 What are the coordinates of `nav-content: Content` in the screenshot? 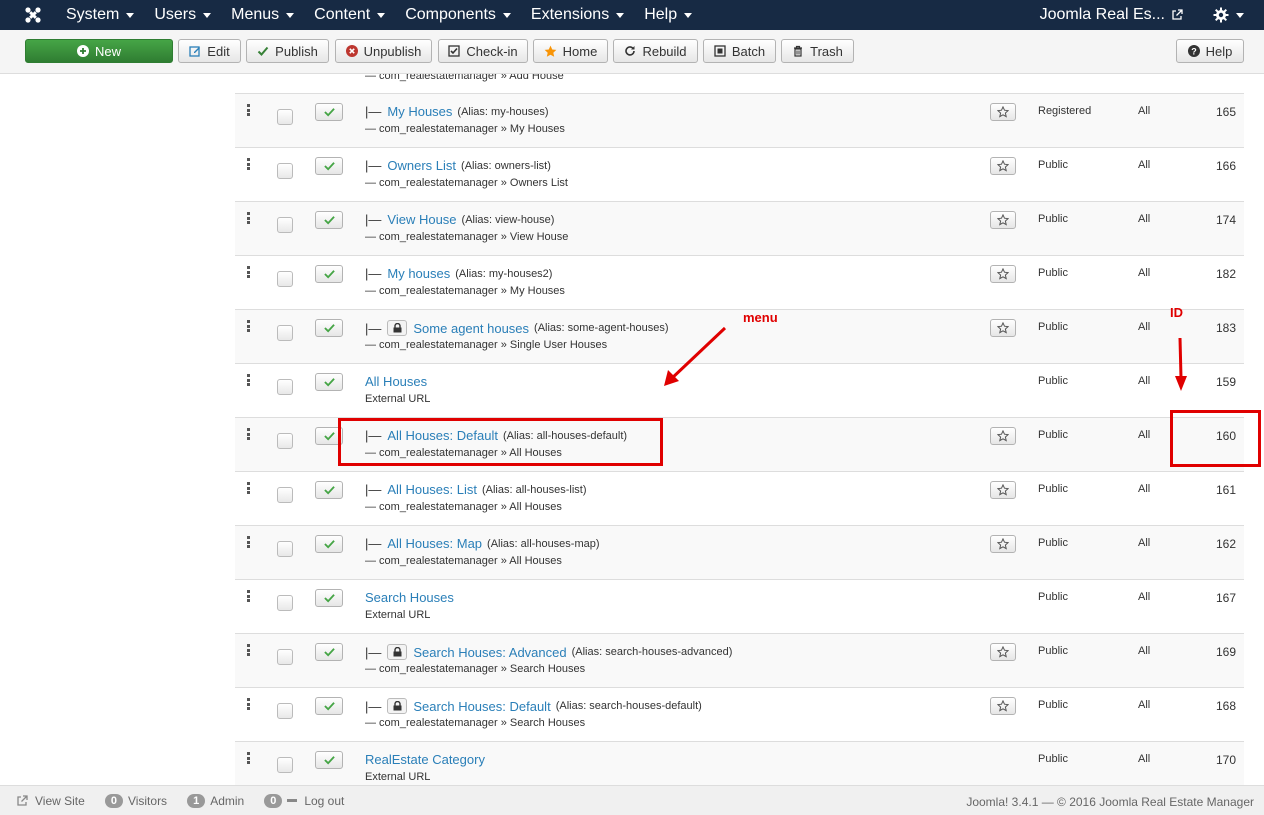 It's located at (350, 15).